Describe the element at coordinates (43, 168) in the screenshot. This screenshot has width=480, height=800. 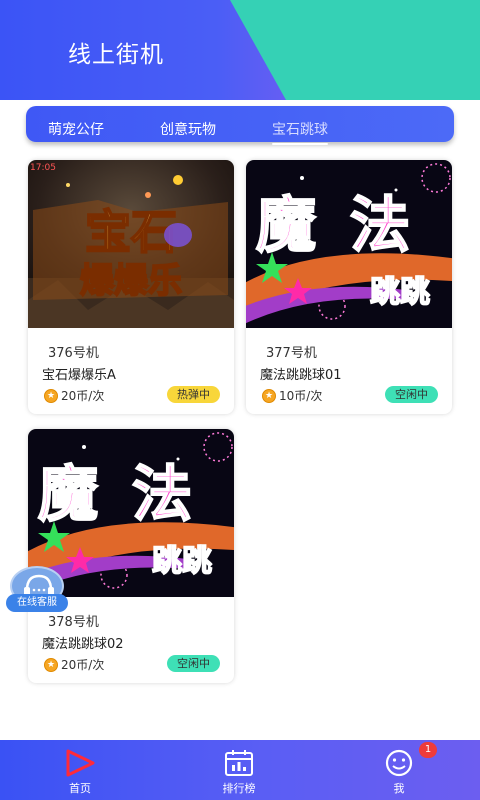
I see `thumb-timestamp: 17:05` at that location.